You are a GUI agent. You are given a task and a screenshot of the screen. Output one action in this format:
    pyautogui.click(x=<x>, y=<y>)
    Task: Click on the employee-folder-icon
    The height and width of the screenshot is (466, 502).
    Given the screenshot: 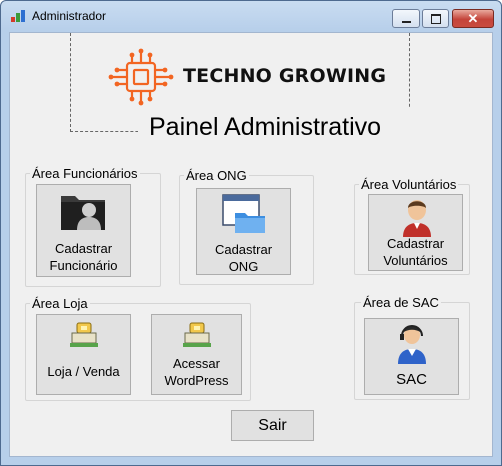 What is the action you would take?
    pyautogui.click(x=83, y=213)
    